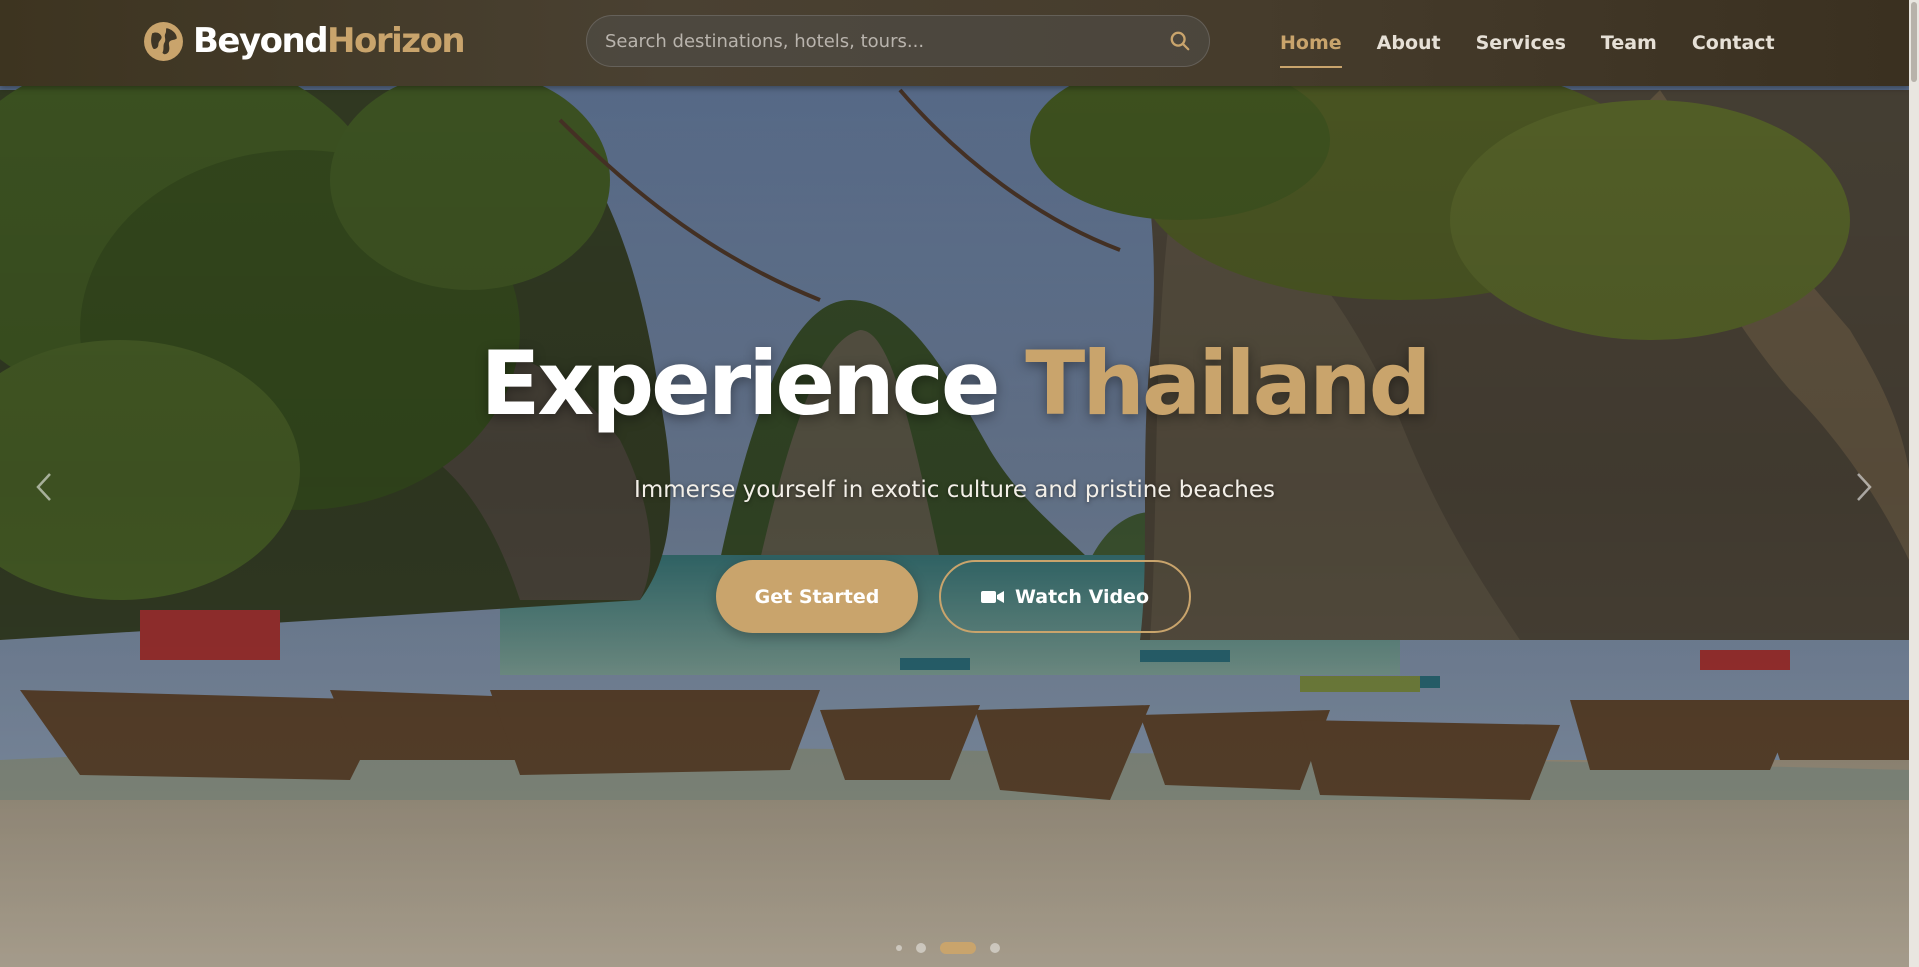  What do you see at coordinates (1733, 43) in the screenshot?
I see `nav-contact: Contact` at bounding box center [1733, 43].